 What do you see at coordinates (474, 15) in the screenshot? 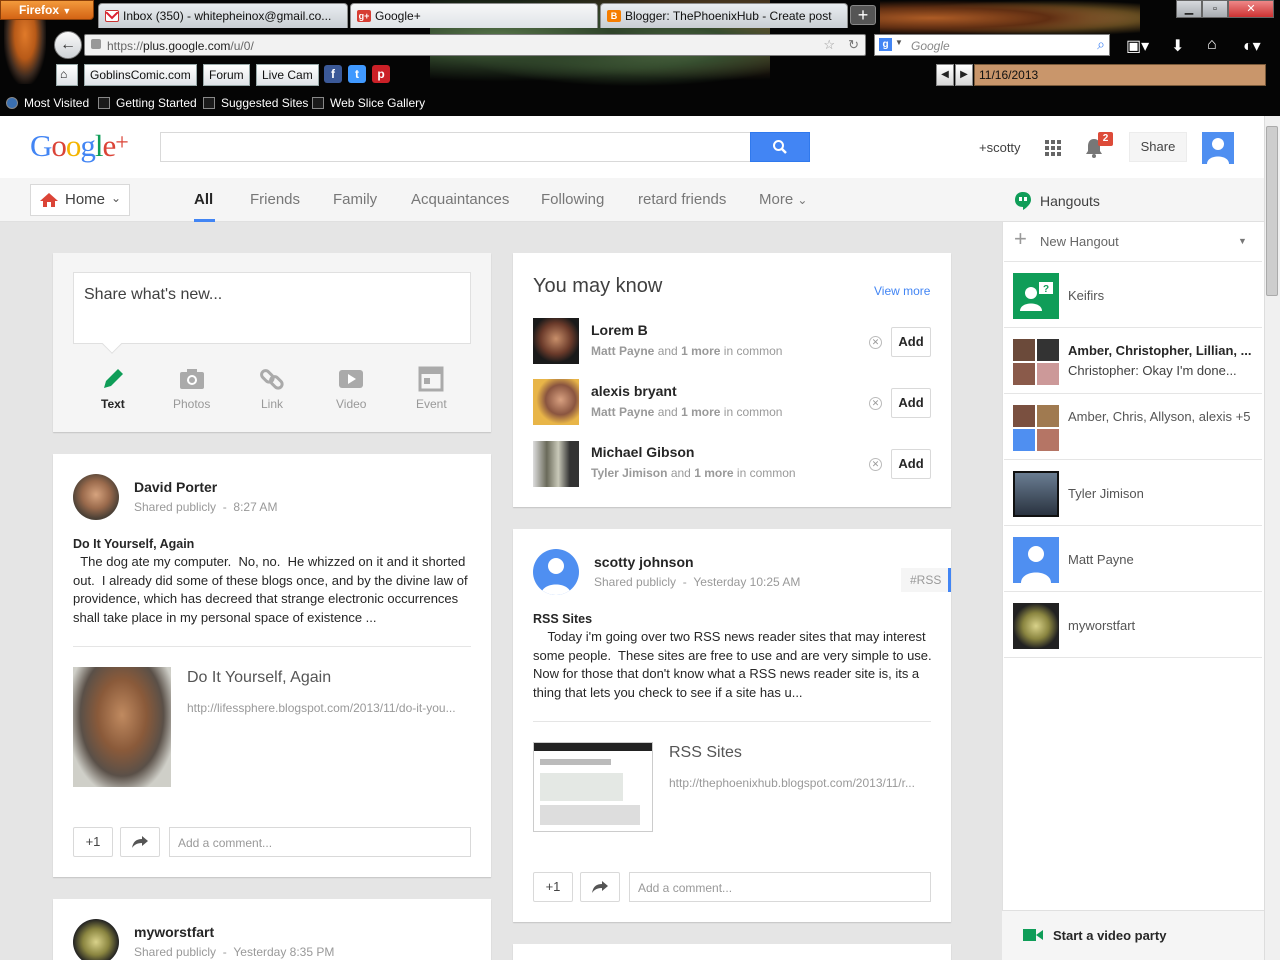
I see `tab-gplus: g+ Google+` at bounding box center [474, 15].